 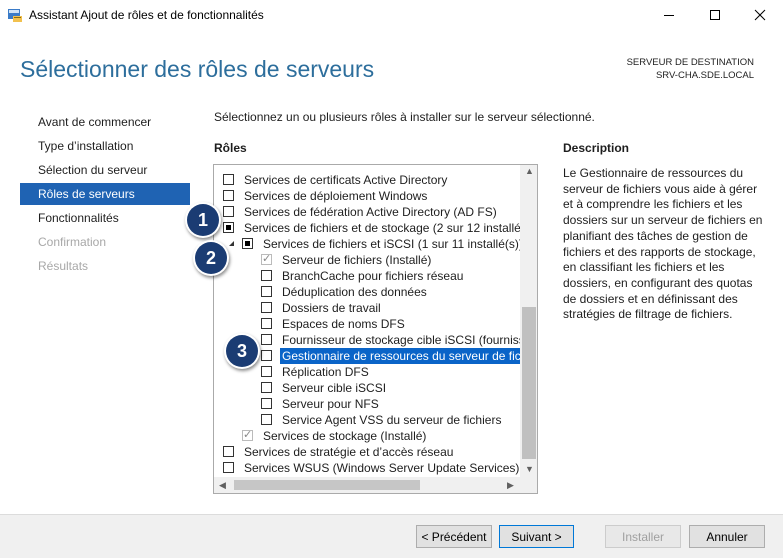 What do you see at coordinates (704, 75) in the screenshot?
I see `destination-server-name: SRV-CHA.SDE.LOCAL` at bounding box center [704, 75].